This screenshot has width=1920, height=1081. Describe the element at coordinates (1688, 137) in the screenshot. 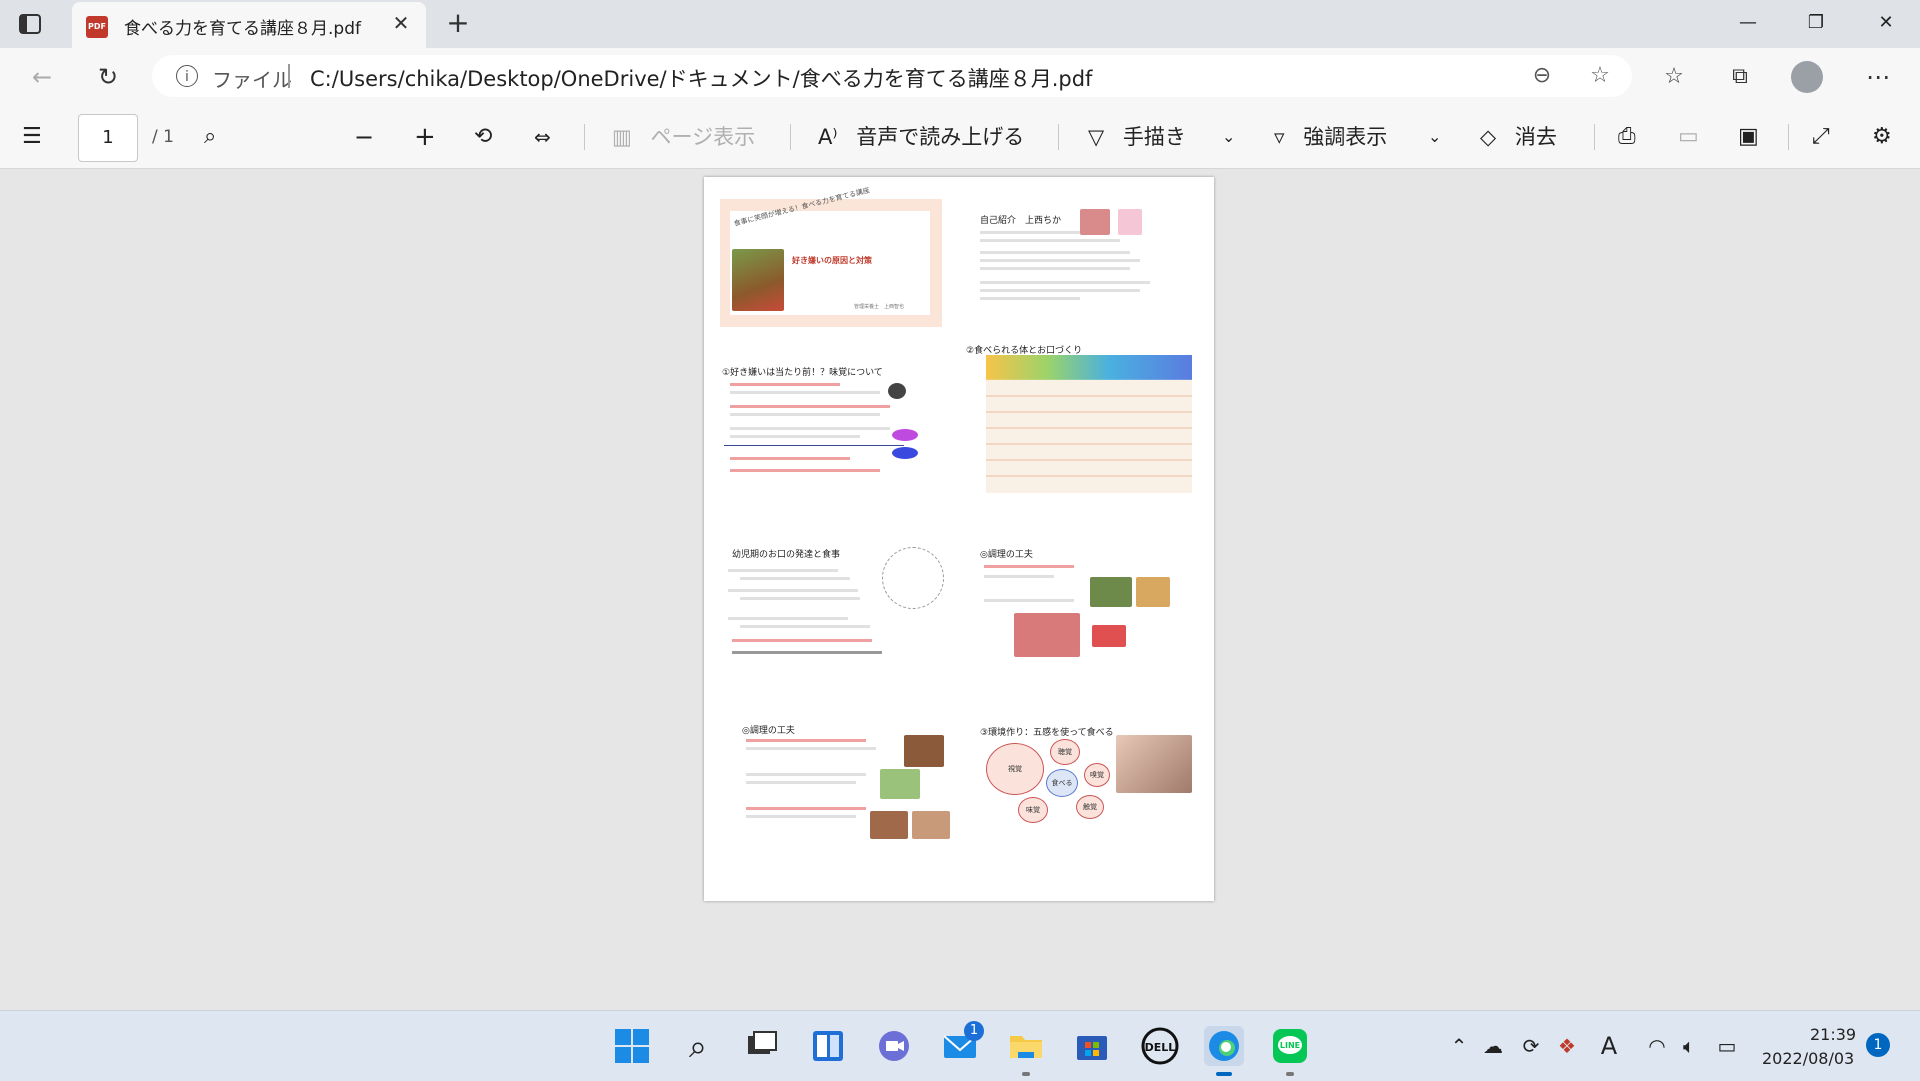

I see `save-icon: ▭` at that location.